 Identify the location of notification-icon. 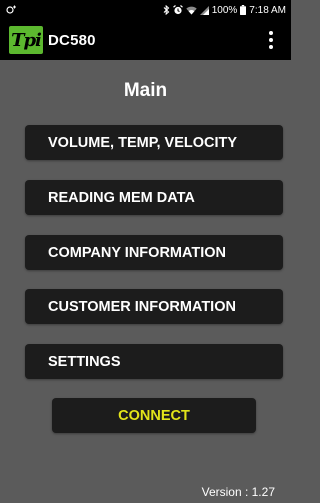
(12, 10).